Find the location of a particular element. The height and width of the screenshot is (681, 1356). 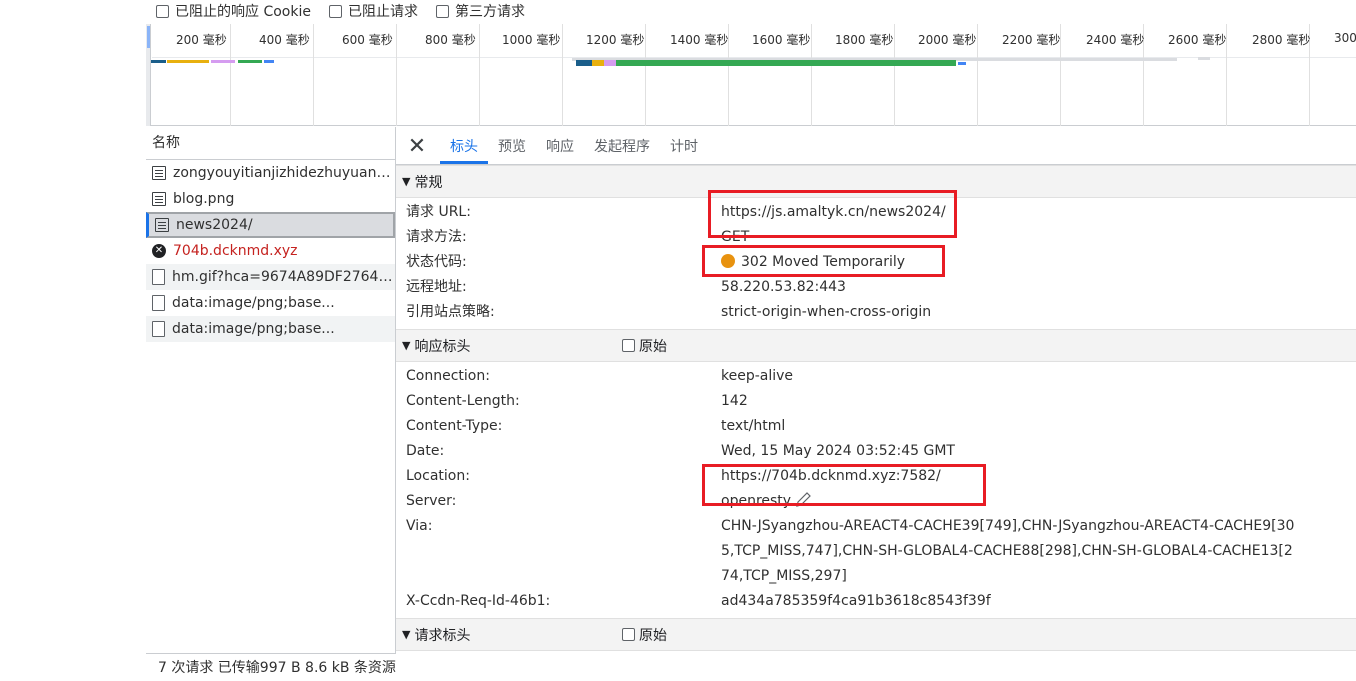

tick-label: 2800 毫秒 is located at coordinates (1281, 40).